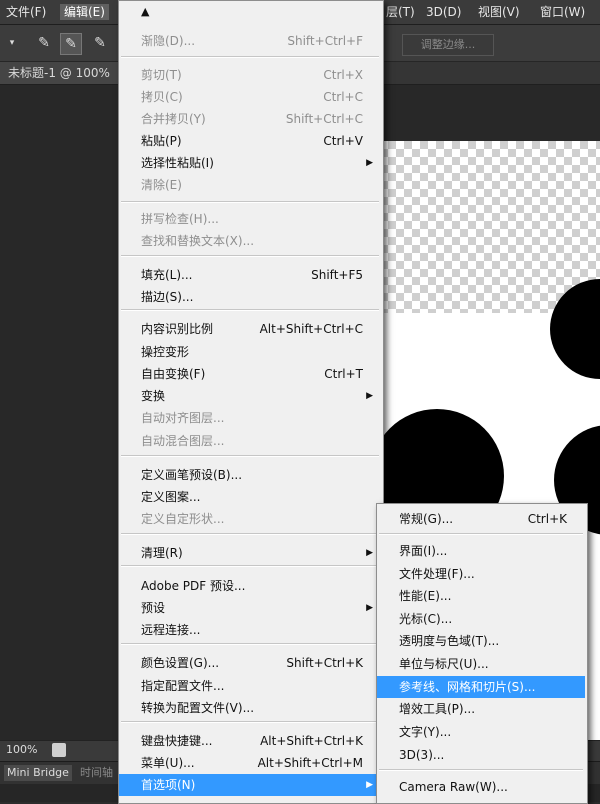 This screenshot has width=600, height=804. Describe the element at coordinates (324, 663) in the screenshot. I see `menu-item-shortcut: Shift+Ctrl+K` at that location.